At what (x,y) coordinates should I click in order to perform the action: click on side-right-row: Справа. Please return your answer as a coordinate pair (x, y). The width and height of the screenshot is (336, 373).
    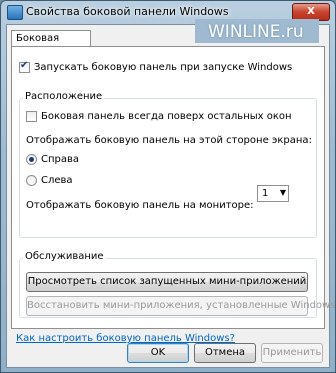
    Looking at the image, I should click on (52, 160).